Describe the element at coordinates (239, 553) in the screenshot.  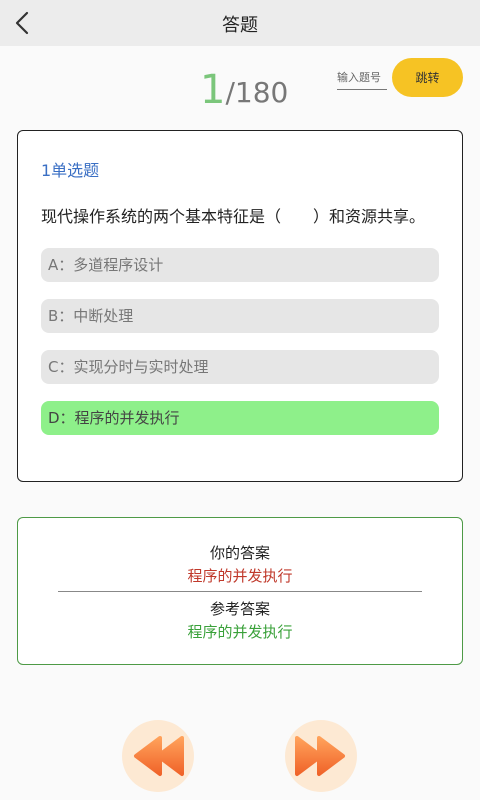
I see `your-answer-label: 你的答案` at that location.